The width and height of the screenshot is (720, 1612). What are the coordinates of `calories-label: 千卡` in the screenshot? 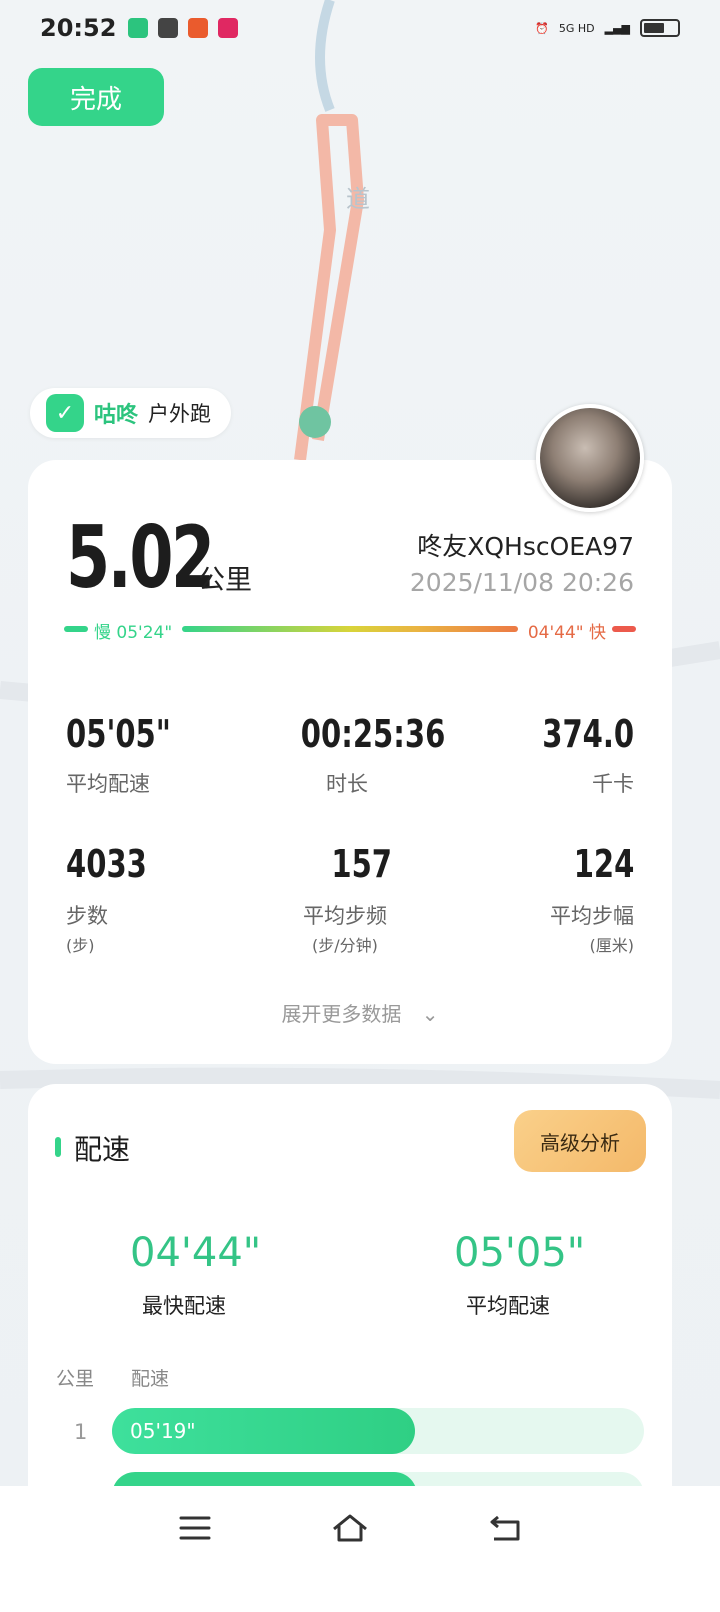 It's located at (613, 784).